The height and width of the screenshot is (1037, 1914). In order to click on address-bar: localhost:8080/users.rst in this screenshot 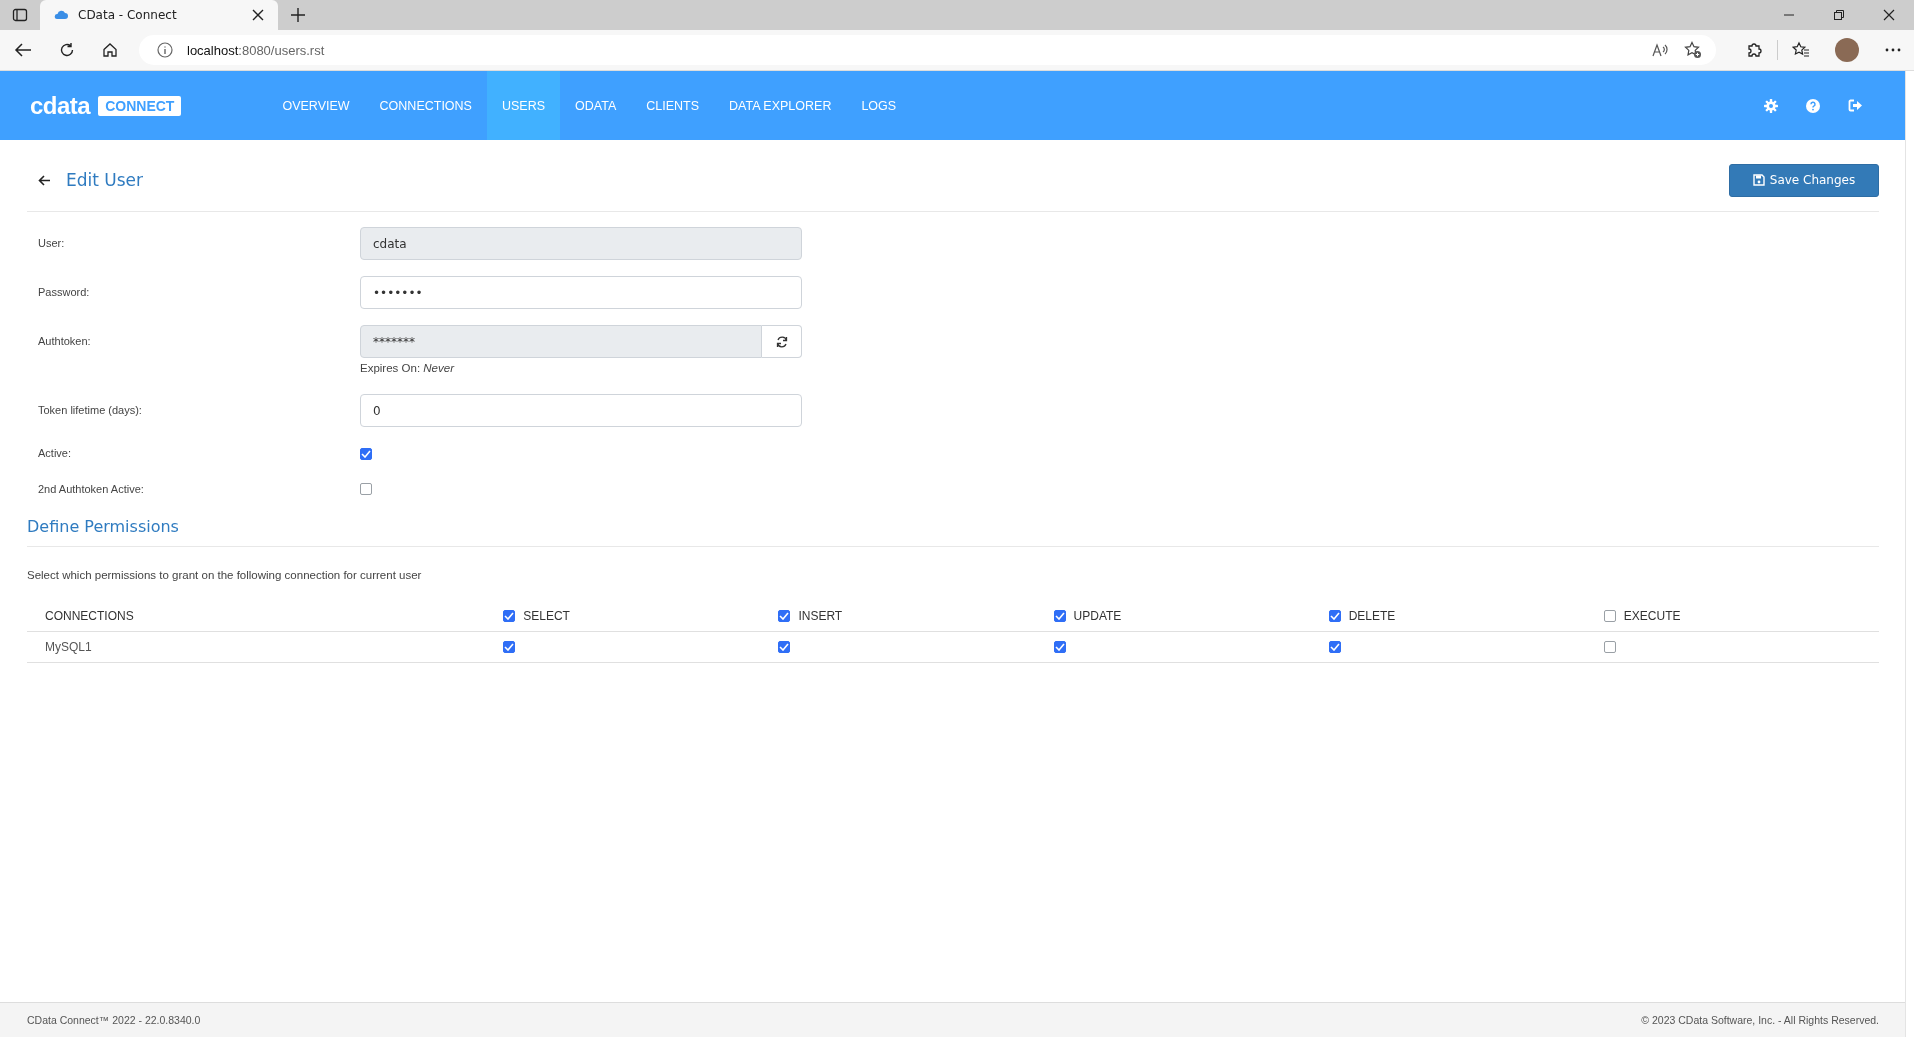, I will do `click(927, 50)`.